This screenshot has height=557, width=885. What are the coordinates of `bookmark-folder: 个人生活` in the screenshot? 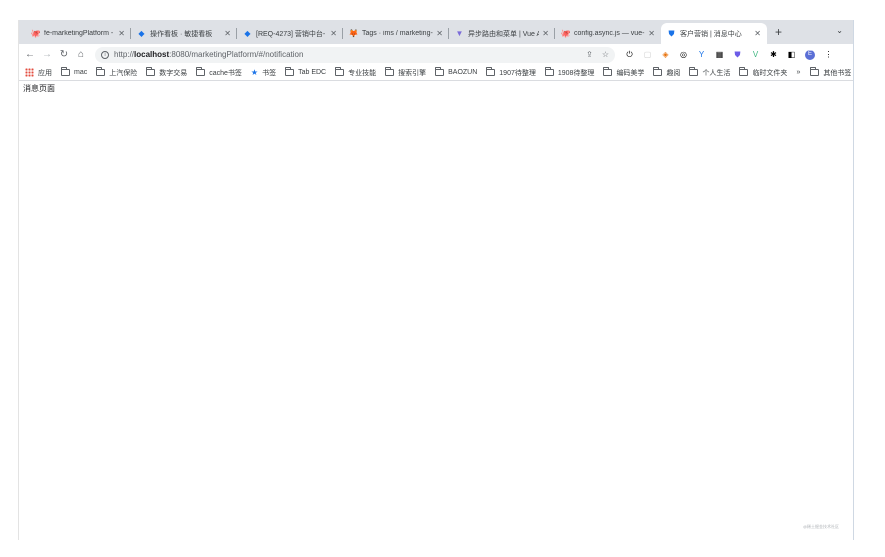 It's located at (710, 72).